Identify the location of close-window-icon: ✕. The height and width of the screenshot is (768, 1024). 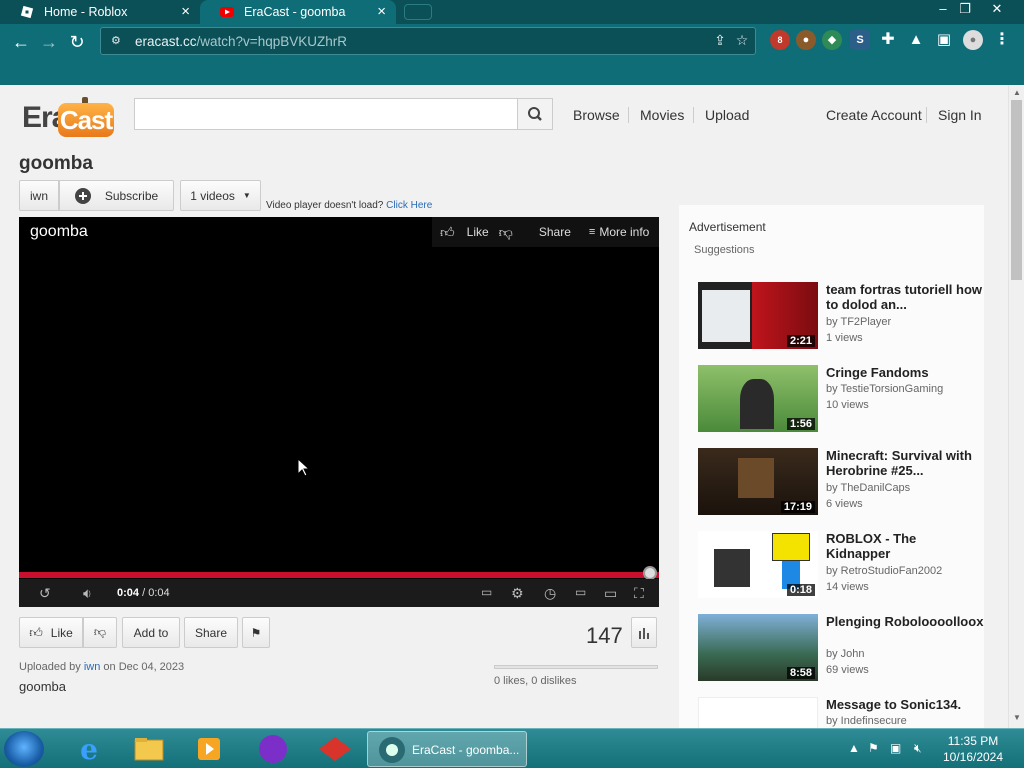
(997, 9).